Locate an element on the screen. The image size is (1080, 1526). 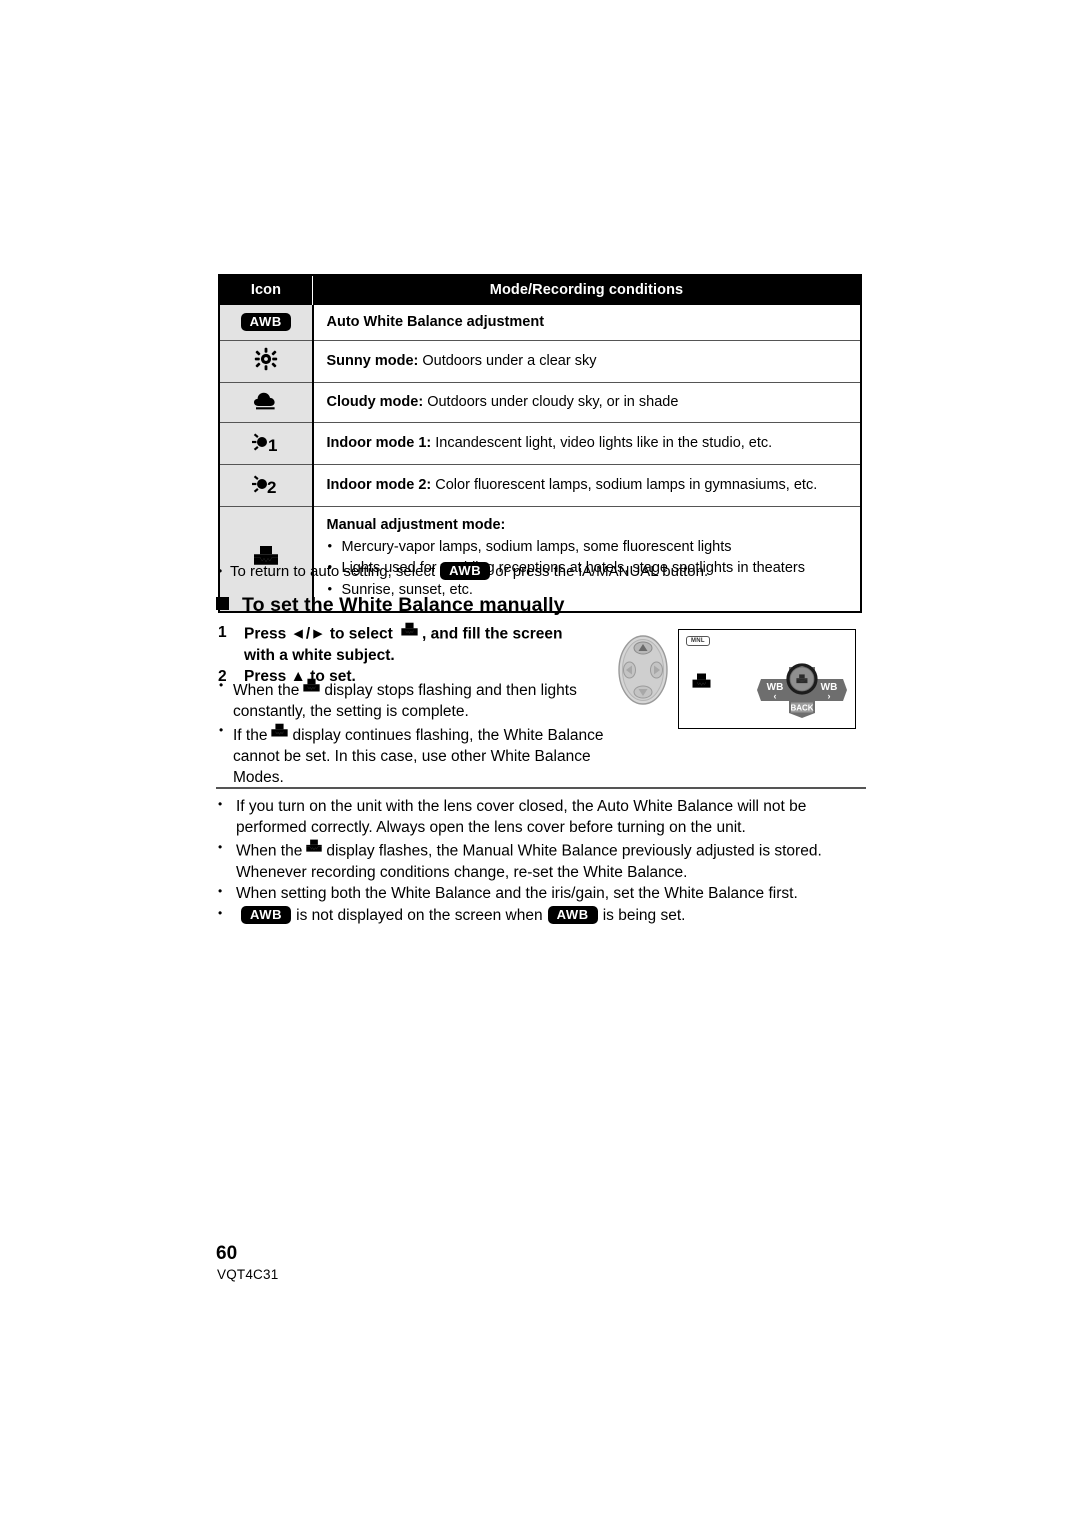
svg-text: 1 is located at coordinates (272, 444).